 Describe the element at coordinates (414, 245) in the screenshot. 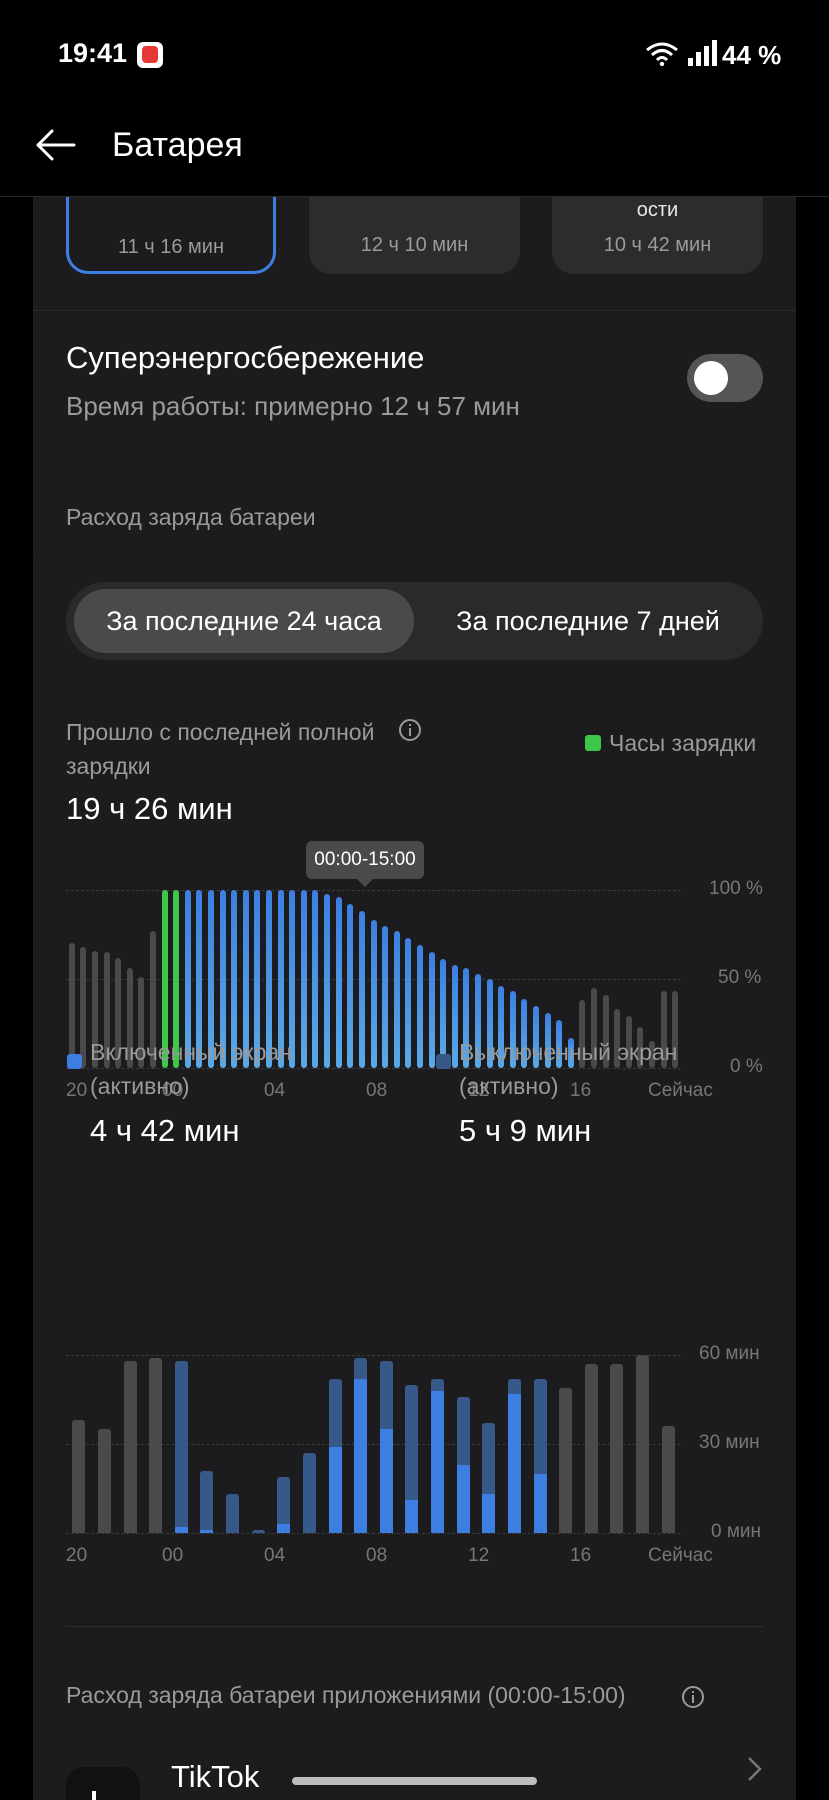

I see `mode-time: 12 ч 10 мин` at that location.